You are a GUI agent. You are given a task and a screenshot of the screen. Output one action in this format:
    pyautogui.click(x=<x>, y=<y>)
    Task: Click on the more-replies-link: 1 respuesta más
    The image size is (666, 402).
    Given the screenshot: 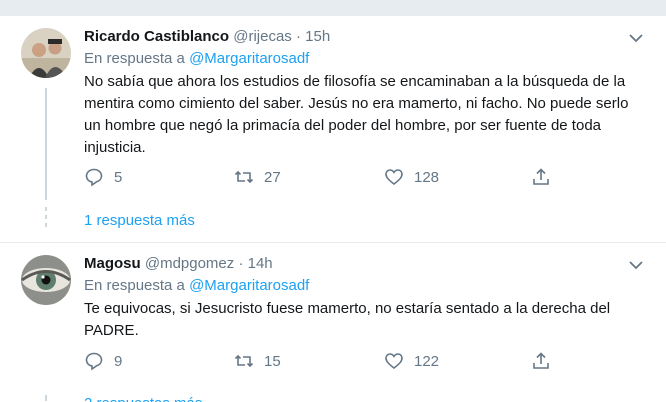 What is the action you would take?
    pyautogui.click(x=139, y=220)
    